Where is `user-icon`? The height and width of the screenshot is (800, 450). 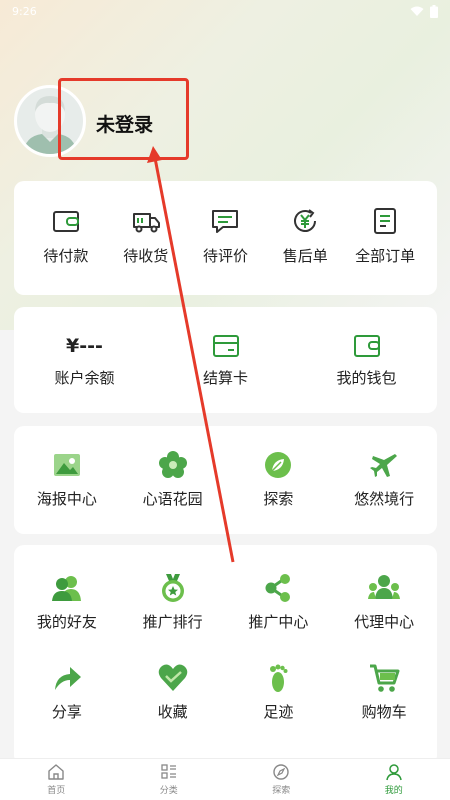 user-icon is located at coordinates (394, 772).